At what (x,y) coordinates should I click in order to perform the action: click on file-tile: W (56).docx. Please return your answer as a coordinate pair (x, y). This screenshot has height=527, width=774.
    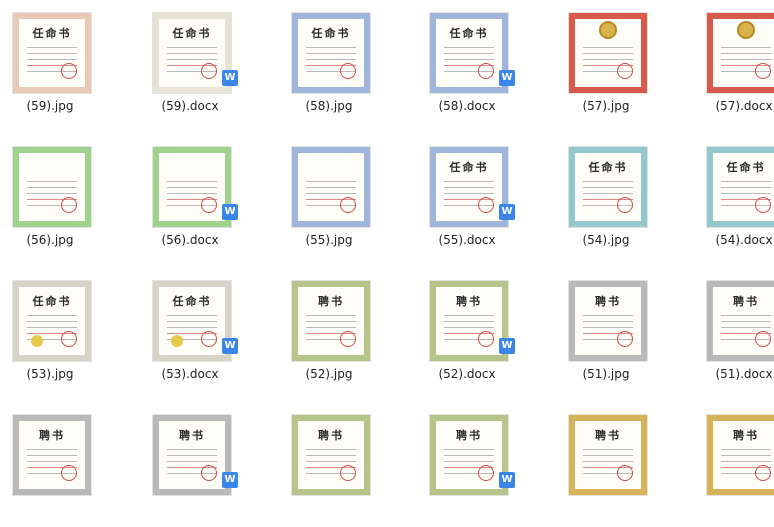
    Looking at the image, I should click on (190, 196).